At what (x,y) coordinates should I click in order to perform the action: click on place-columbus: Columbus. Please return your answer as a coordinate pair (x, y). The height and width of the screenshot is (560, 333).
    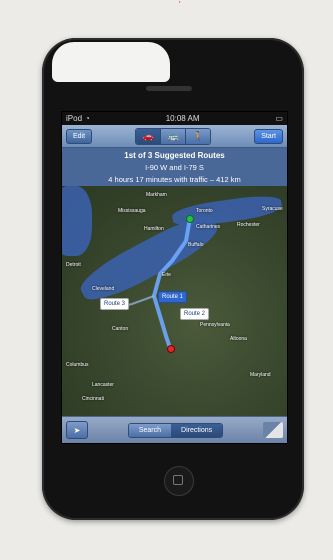
    Looking at the image, I should click on (77, 365).